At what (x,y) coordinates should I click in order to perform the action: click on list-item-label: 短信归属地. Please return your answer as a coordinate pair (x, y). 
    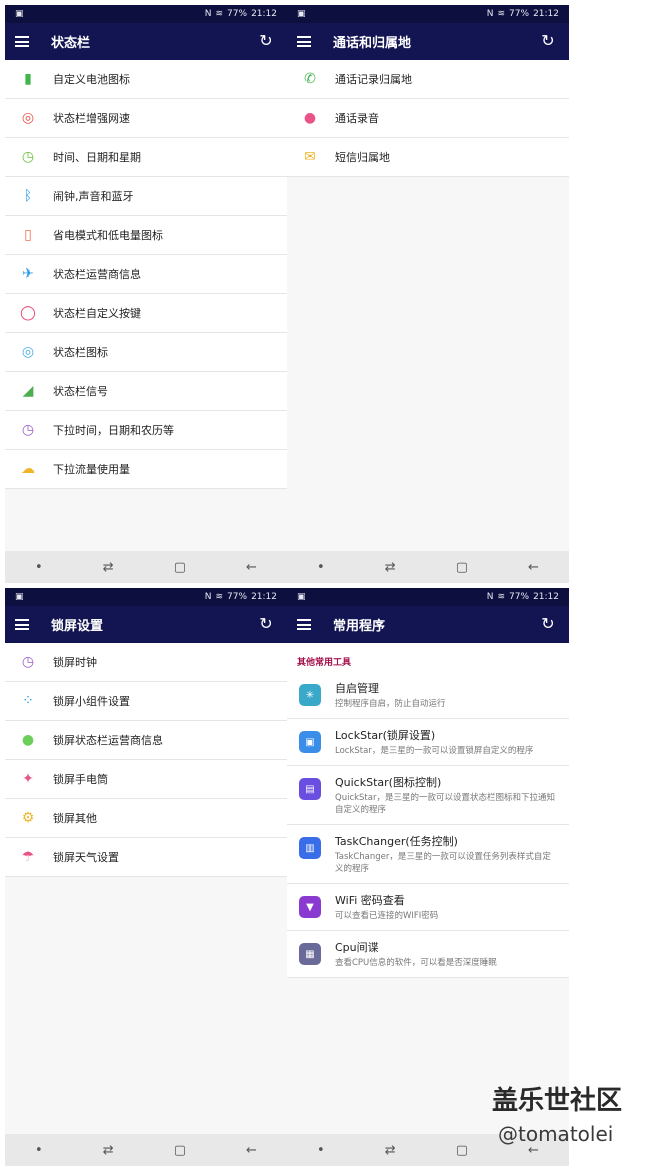
    Looking at the image, I should click on (362, 157).